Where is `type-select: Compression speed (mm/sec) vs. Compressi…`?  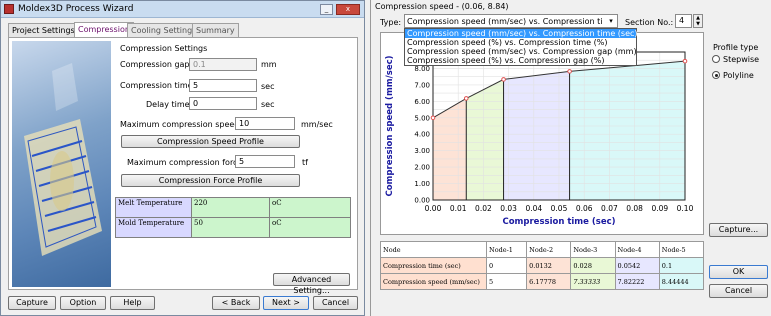 type-select: Compression speed (mm/sec) vs. Compressi… is located at coordinates (511, 21).